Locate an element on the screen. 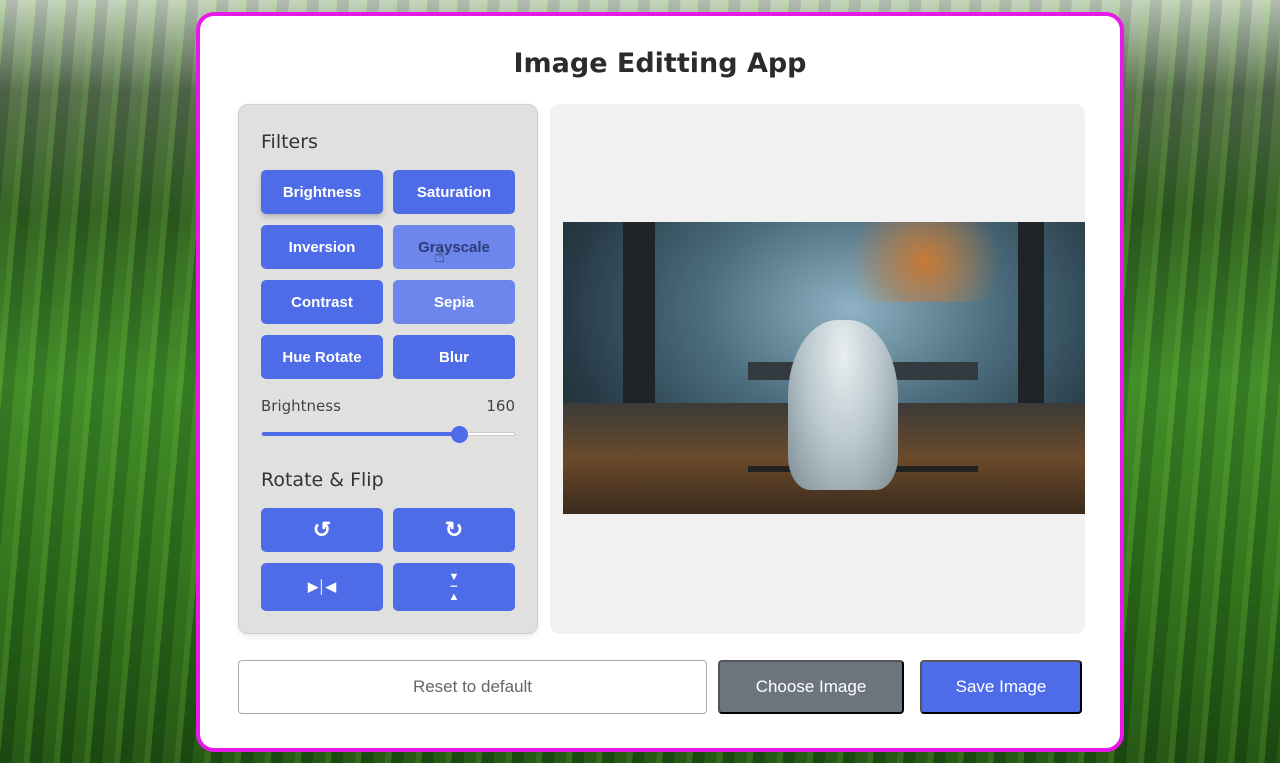 The image size is (1280, 763). rotate-buttons: ↺ ↻ ▶│◀ ▼ ┄ ▲ is located at coordinates (388, 559).